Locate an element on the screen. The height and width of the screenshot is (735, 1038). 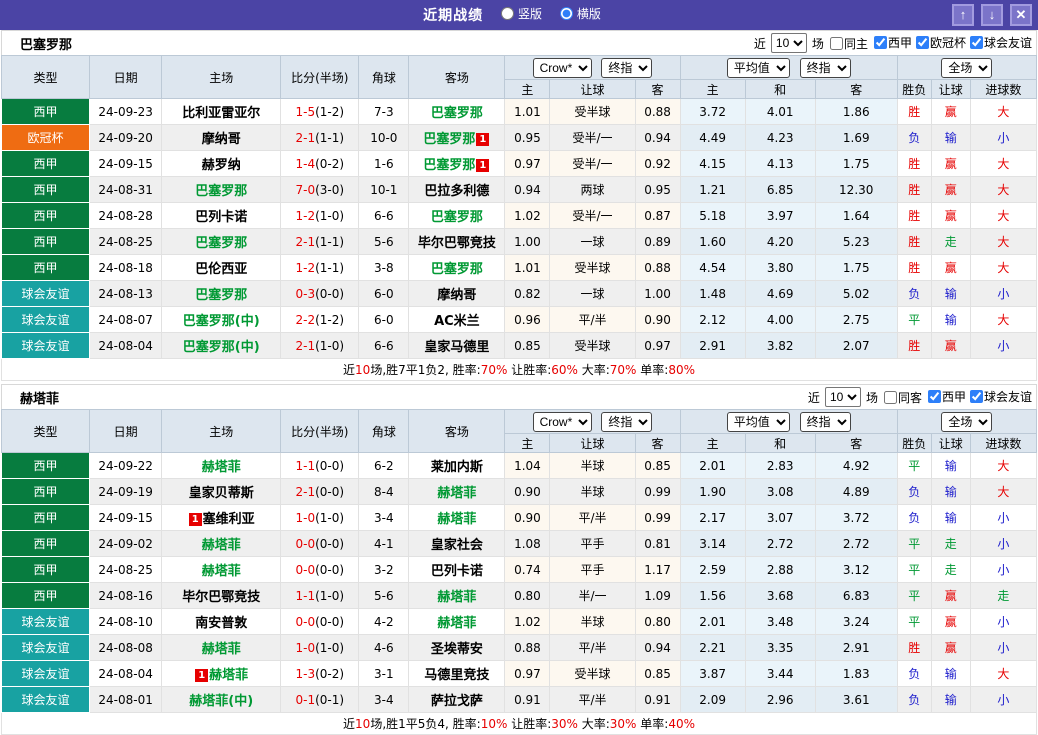
horizontal-layout-radio is located at coordinates (566, 13).